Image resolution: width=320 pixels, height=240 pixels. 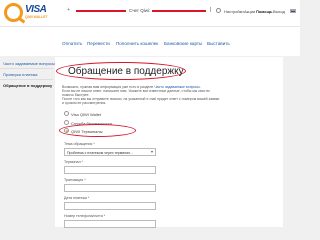 What do you see at coordinates (36, 9) in the screenshot?
I see `logo-brand-text: VISA` at bounding box center [36, 9].